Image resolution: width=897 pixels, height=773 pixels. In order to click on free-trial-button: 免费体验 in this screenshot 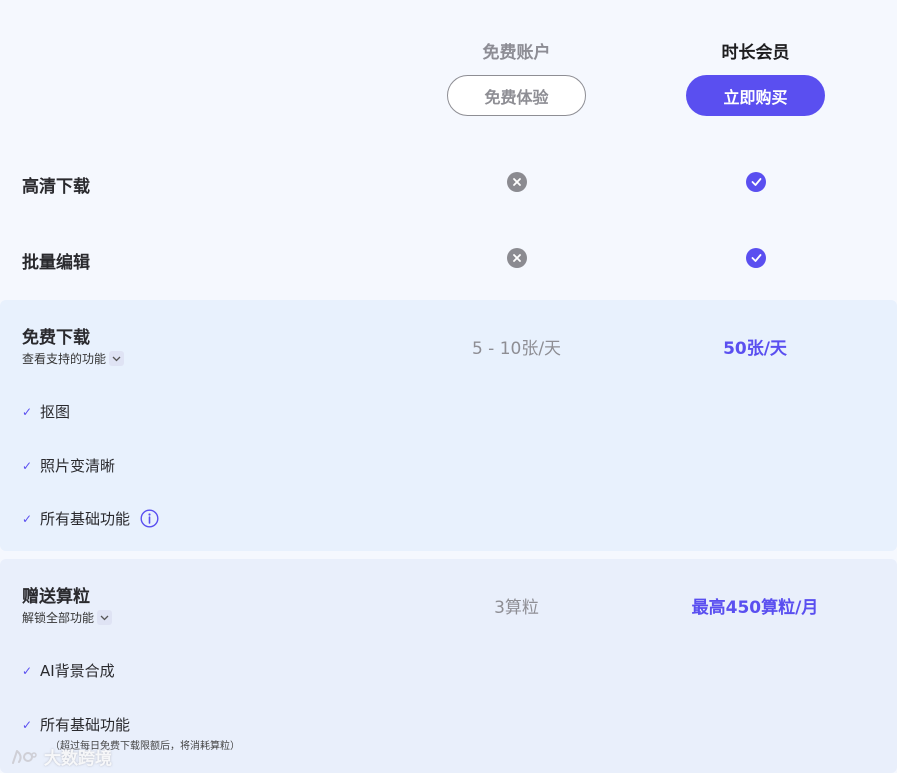, I will do `click(516, 95)`.